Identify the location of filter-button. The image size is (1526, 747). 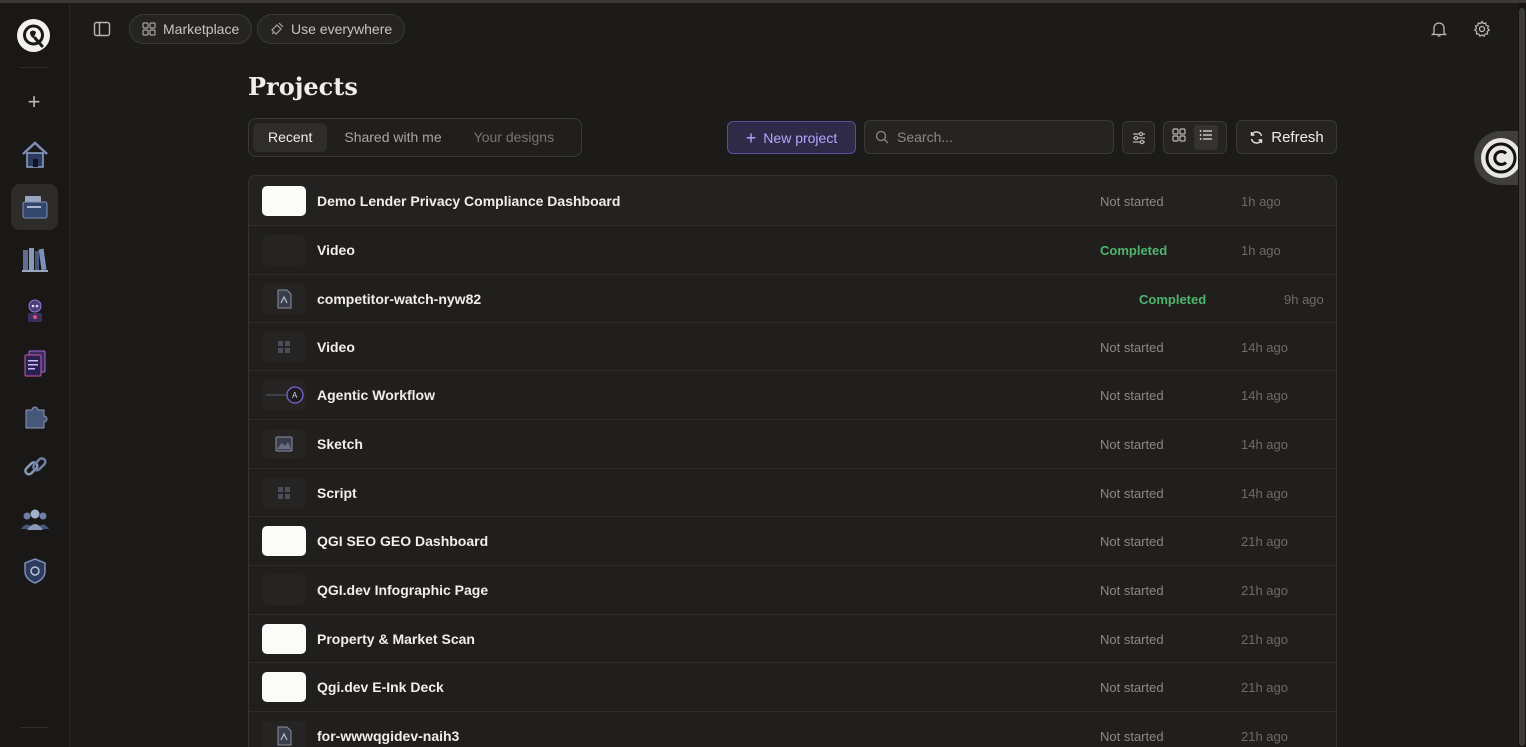
(1138, 137).